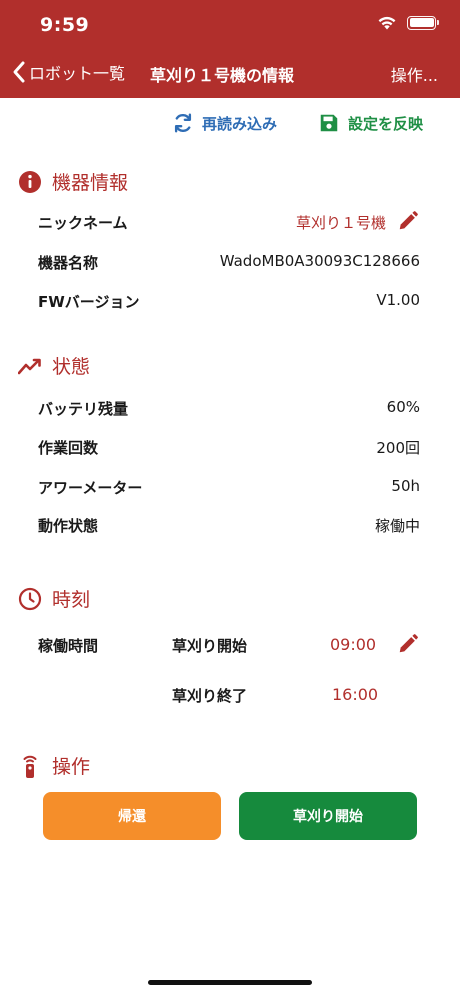 The image size is (460, 996). Describe the element at coordinates (132, 816) in the screenshot. I see `return-button: 帰還` at that location.